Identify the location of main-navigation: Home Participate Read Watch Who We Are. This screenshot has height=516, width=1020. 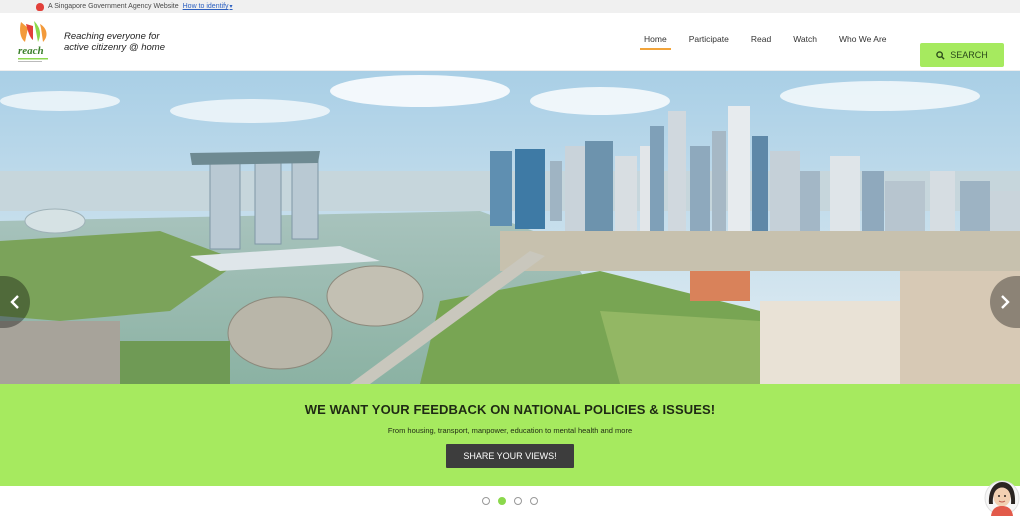
(772, 42).